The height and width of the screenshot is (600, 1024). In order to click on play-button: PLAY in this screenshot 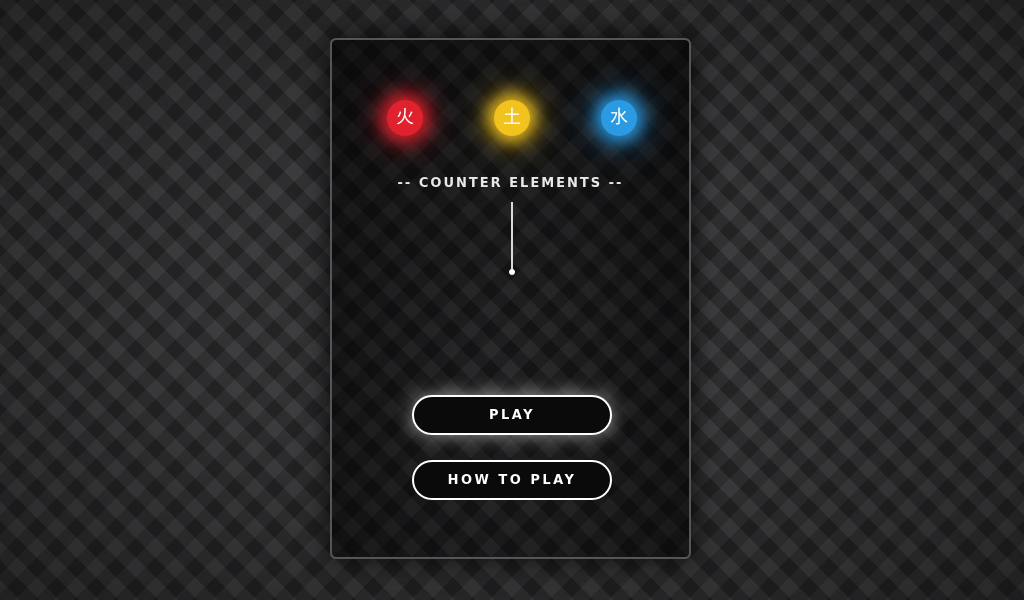, I will do `click(512, 415)`.